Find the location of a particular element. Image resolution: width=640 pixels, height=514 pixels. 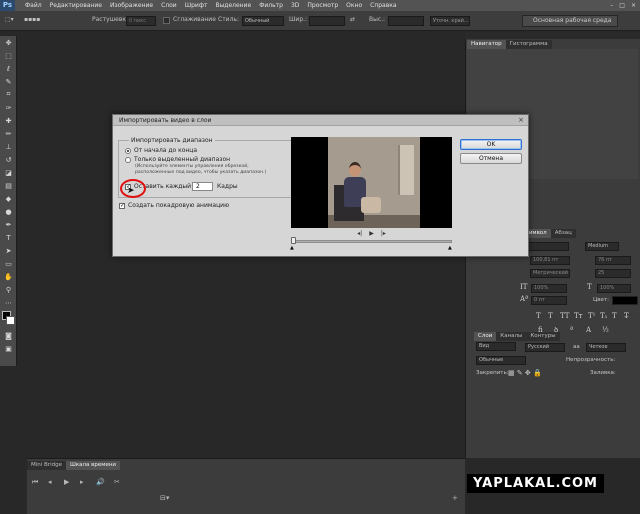

swap-icon: ⇄ is located at coordinates (352, 19).